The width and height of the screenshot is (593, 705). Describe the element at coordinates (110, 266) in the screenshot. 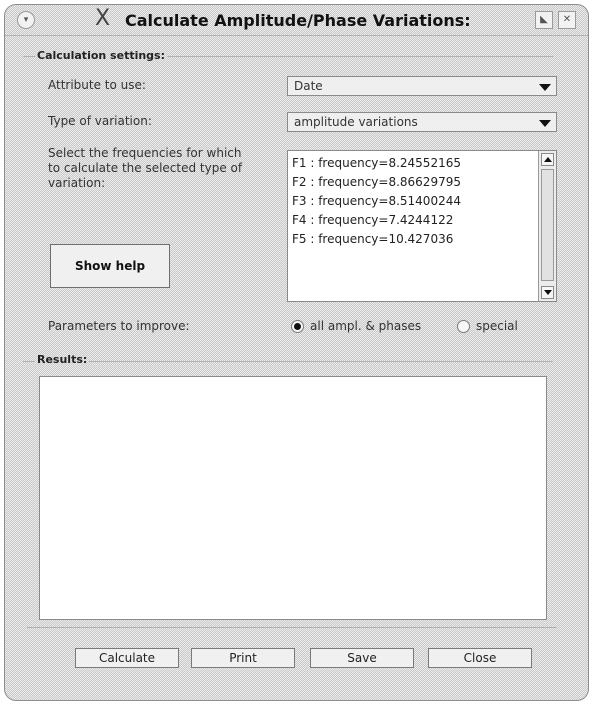

I see `show-help-button: Show help` at that location.